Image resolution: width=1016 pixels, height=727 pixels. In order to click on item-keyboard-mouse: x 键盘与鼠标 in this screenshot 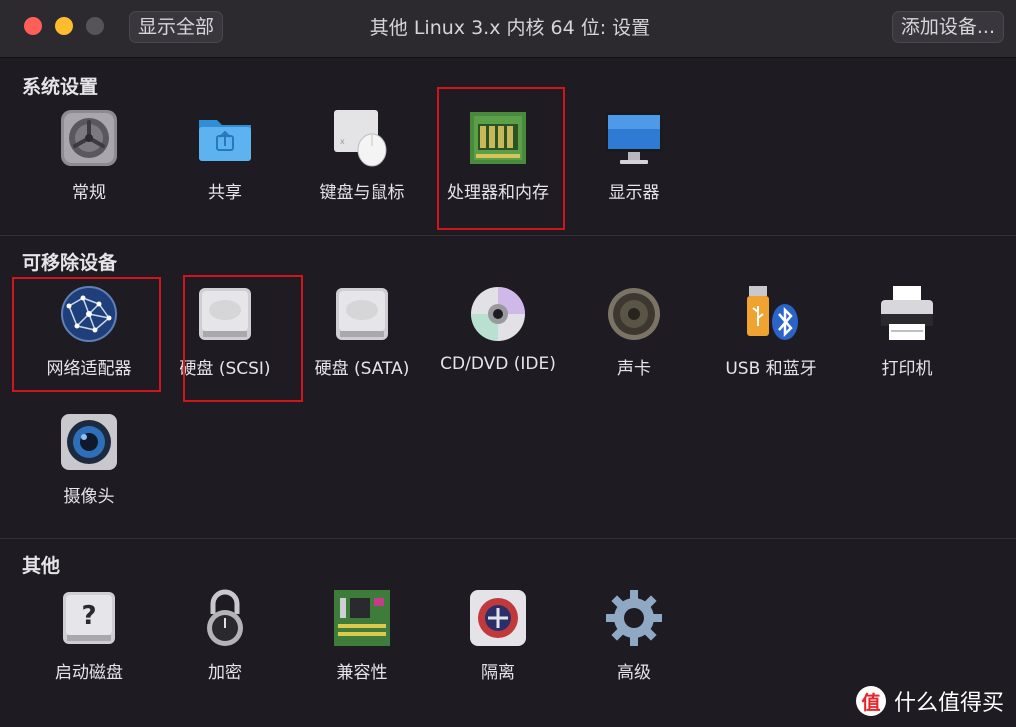, I will do `click(362, 163)`.